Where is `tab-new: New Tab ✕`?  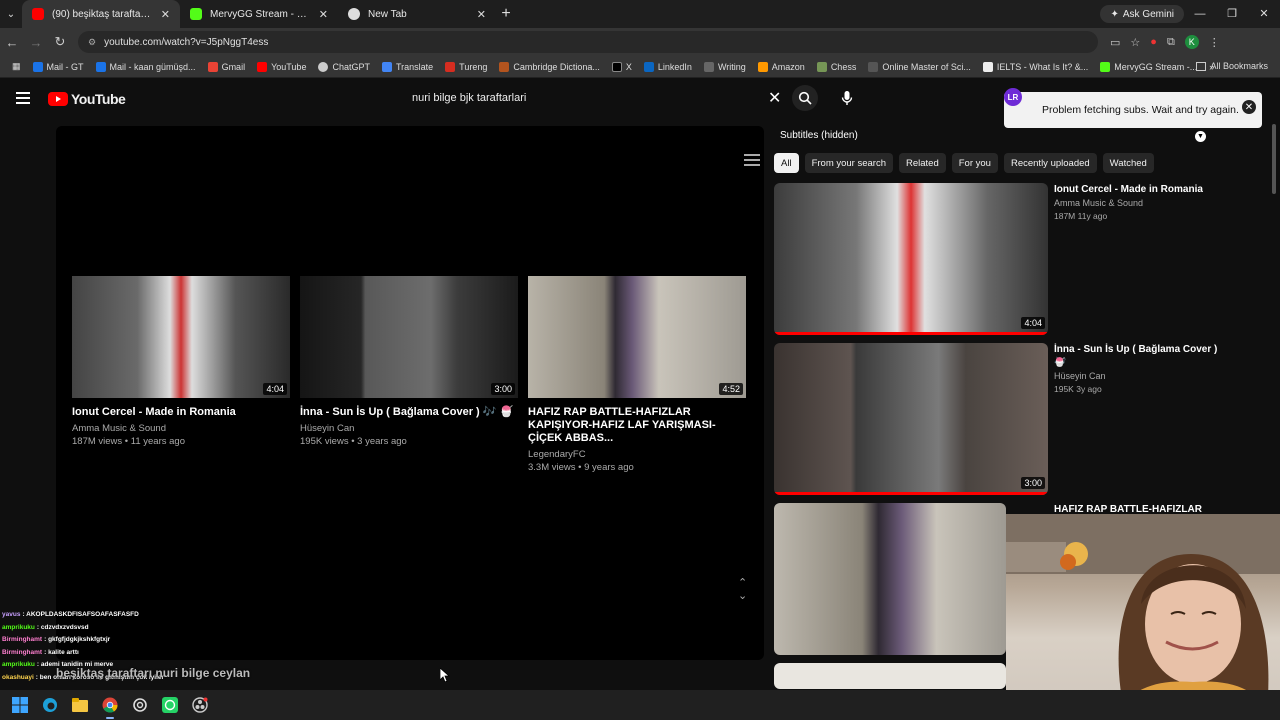 tab-new: New Tab ✕ is located at coordinates (417, 14).